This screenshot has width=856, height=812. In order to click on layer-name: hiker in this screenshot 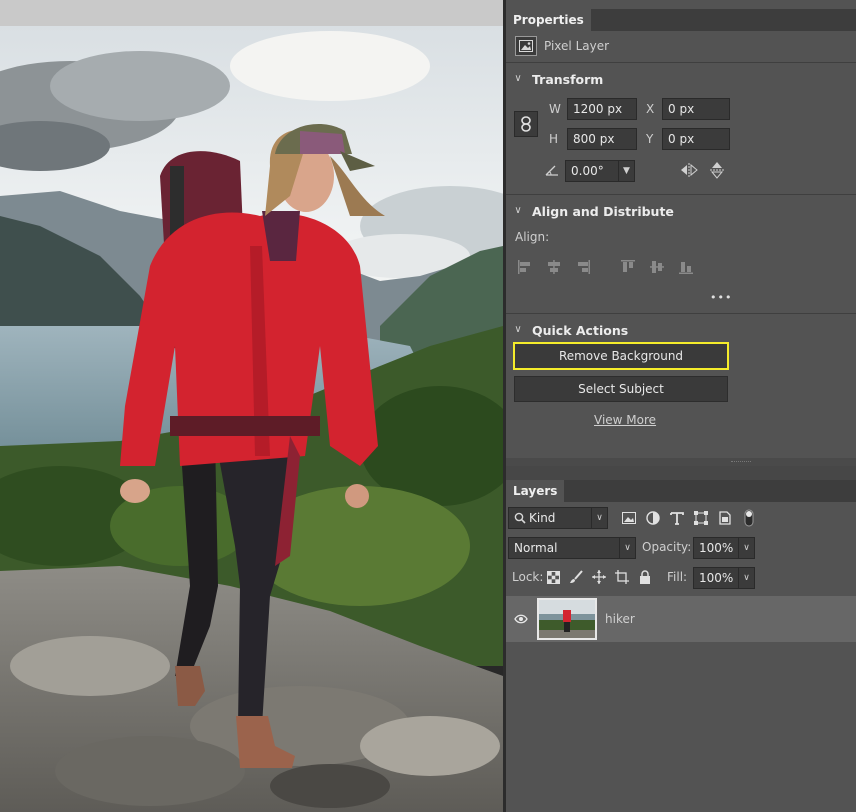, I will do `click(620, 619)`.